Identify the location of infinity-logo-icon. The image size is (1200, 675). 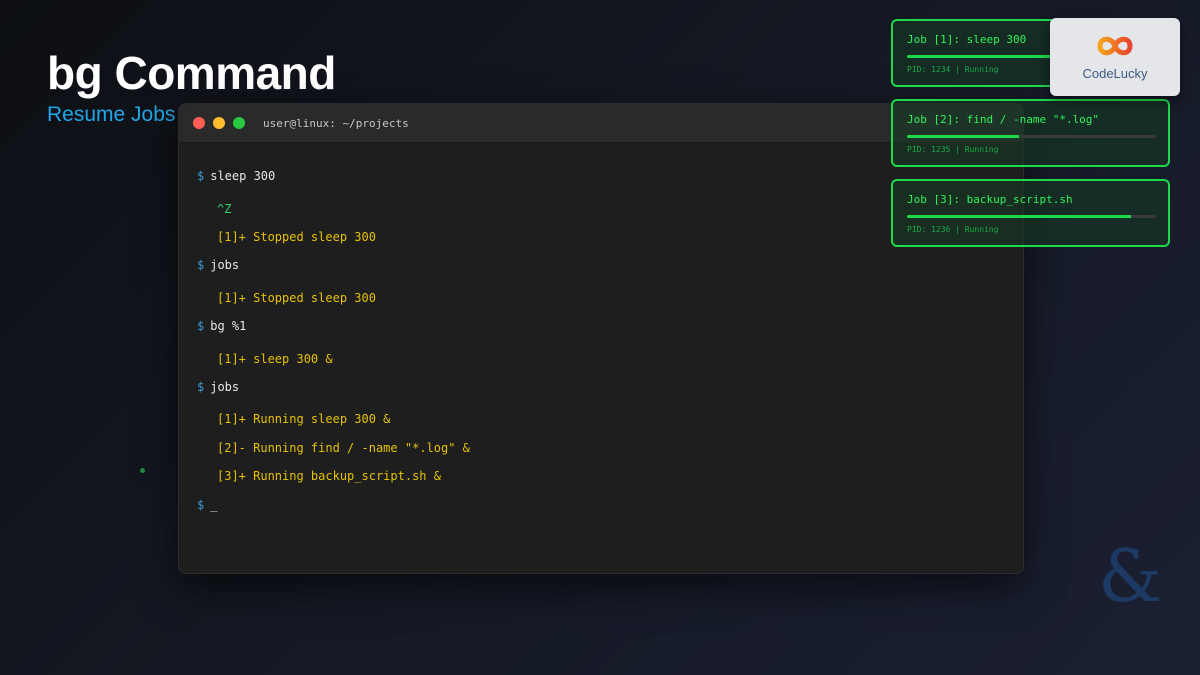
(1115, 46).